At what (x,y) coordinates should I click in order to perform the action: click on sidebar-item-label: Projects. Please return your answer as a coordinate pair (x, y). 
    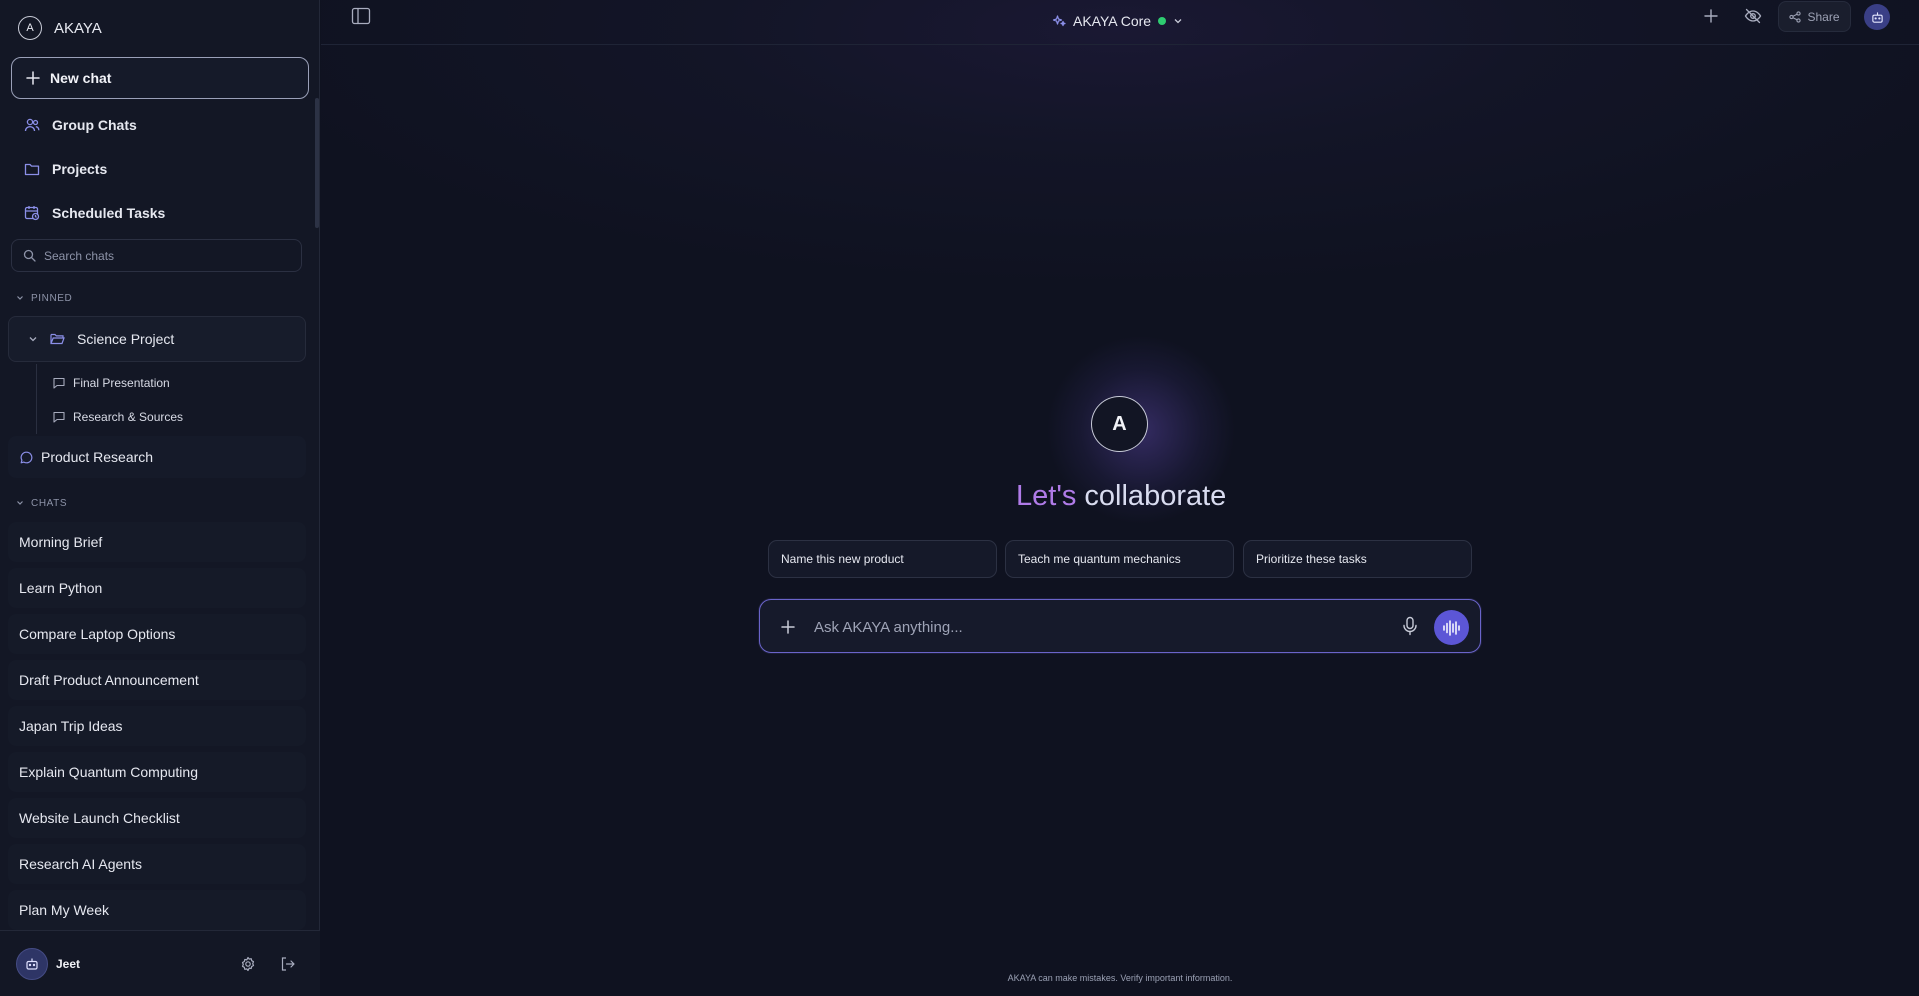
    Looking at the image, I should click on (80, 169).